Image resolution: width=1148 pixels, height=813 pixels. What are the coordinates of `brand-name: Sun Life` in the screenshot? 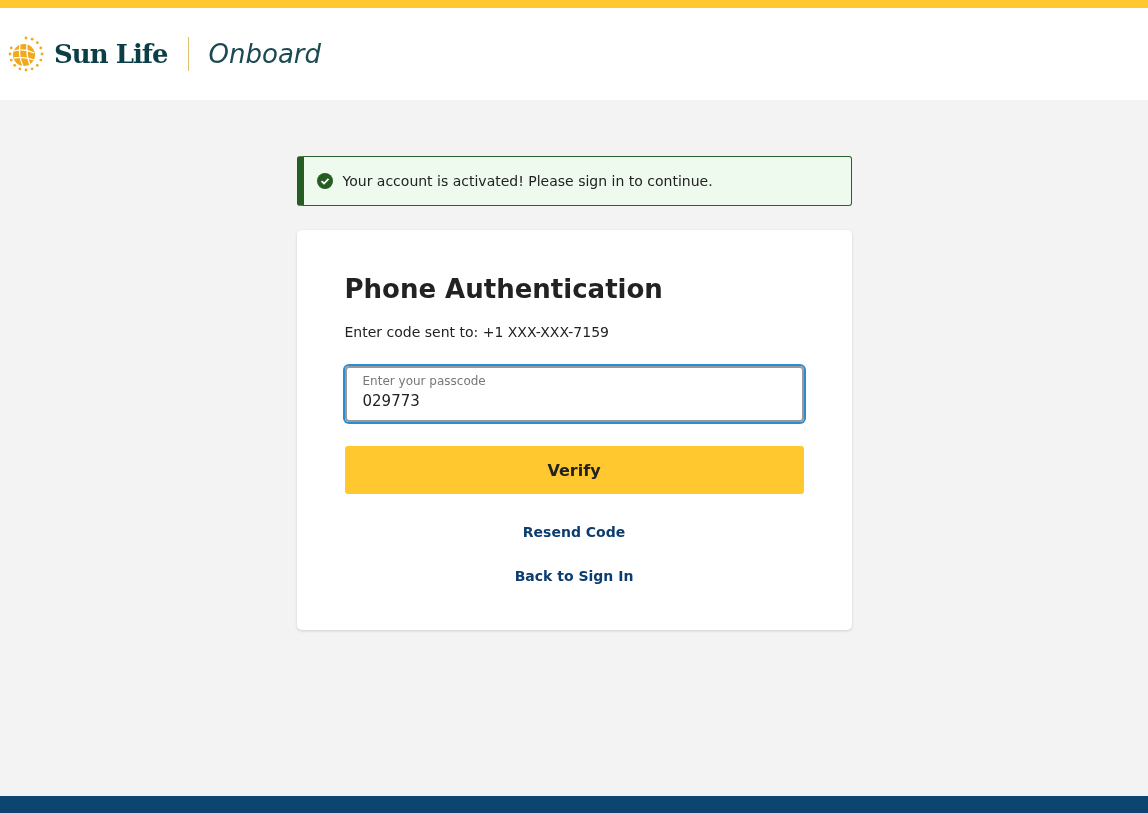 It's located at (111, 54).